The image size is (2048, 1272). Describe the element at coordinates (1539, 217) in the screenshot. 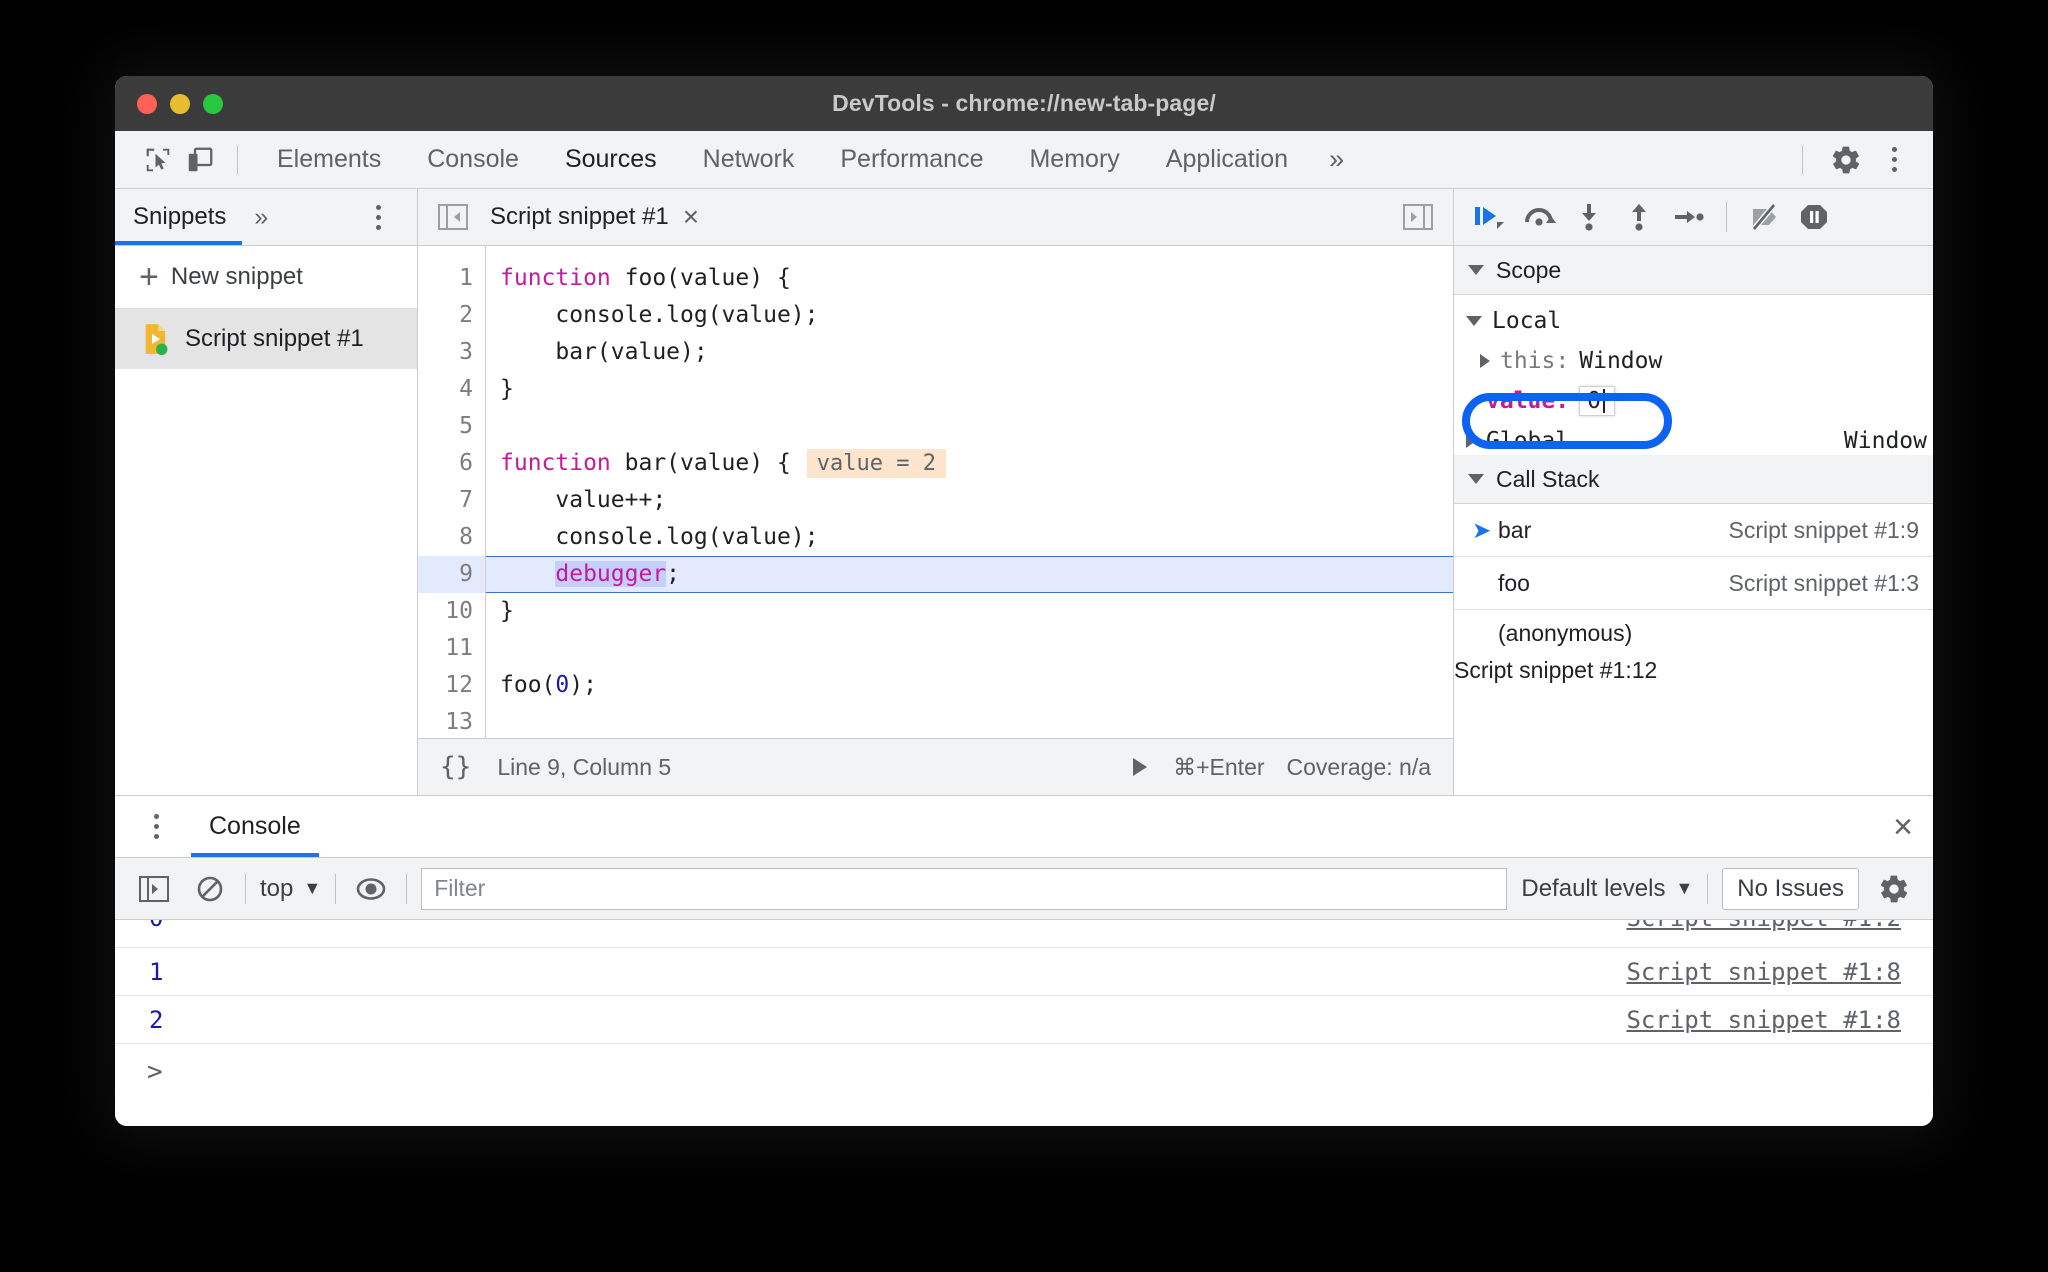

I see `step-over-next-function-call-icon` at that location.